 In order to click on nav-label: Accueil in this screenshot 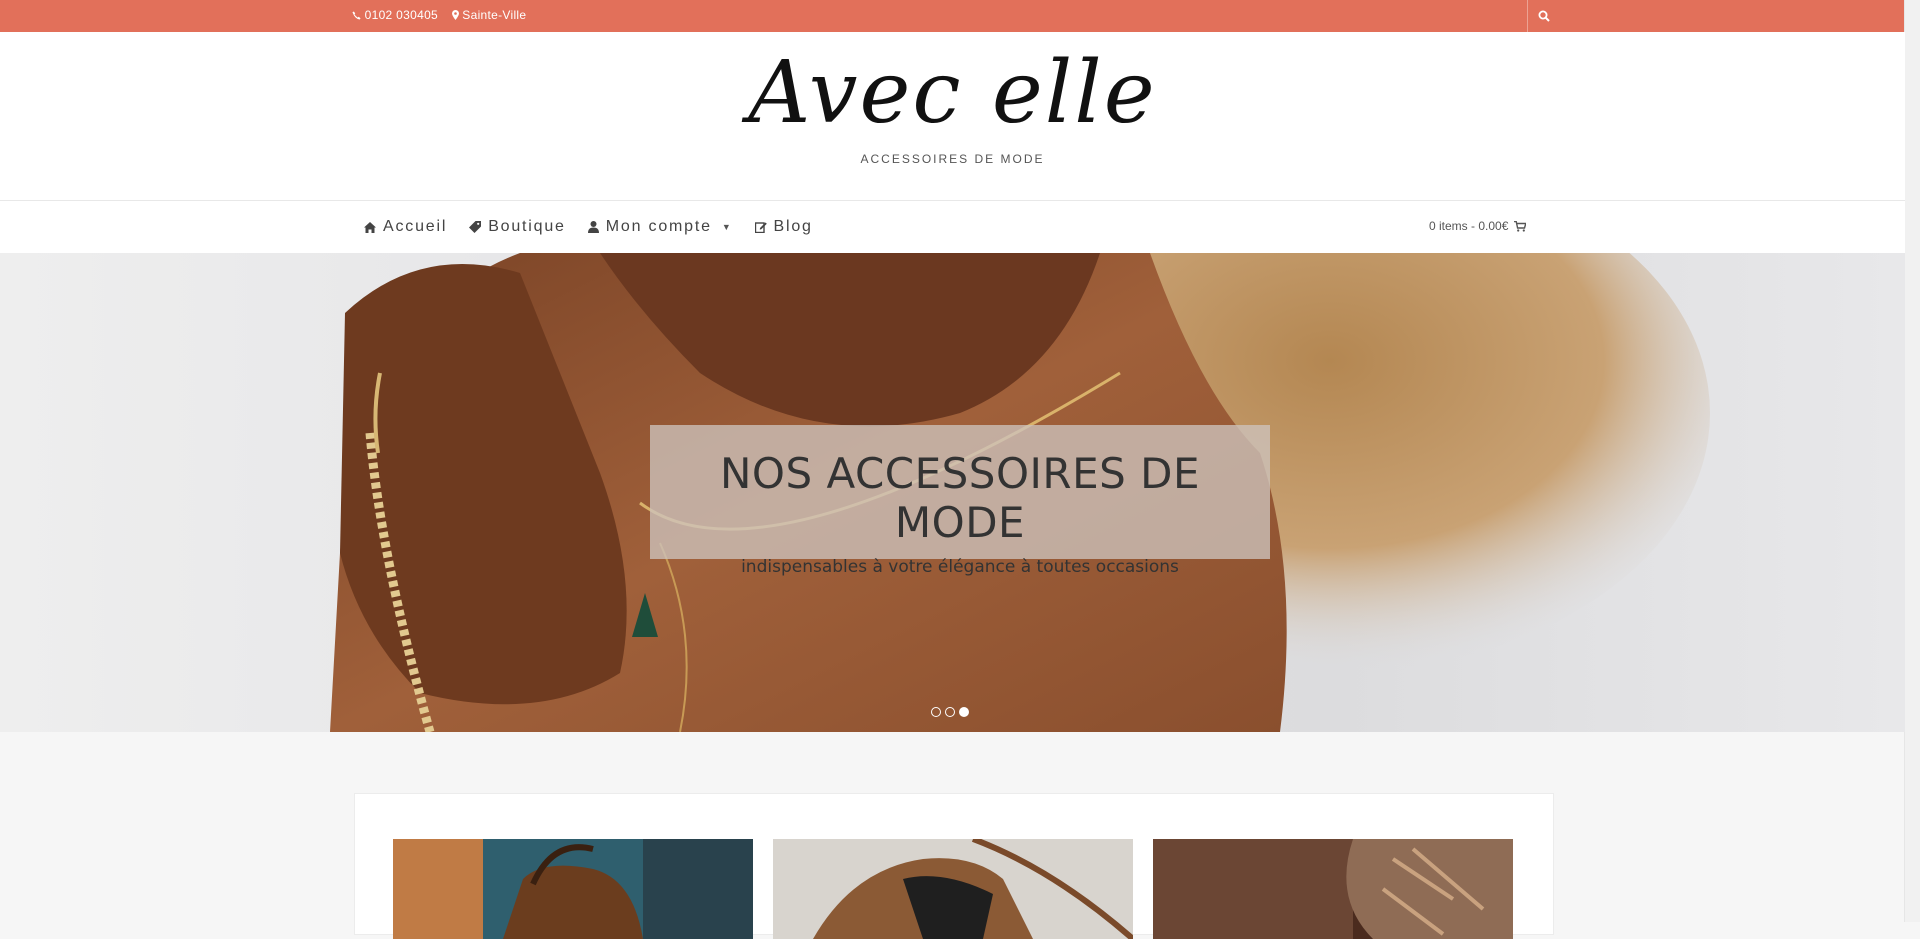, I will do `click(415, 226)`.